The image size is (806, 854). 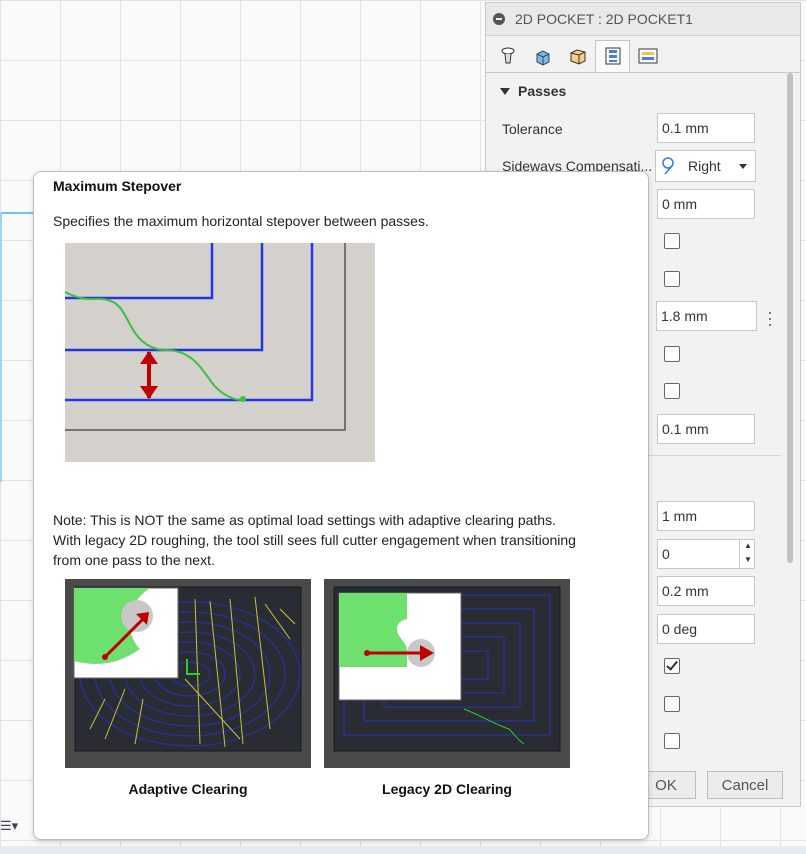 What do you see at coordinates (748, 546) in the screenshot?
I see `spinner-up-icon: ▲` at bounding box center [748, 546].